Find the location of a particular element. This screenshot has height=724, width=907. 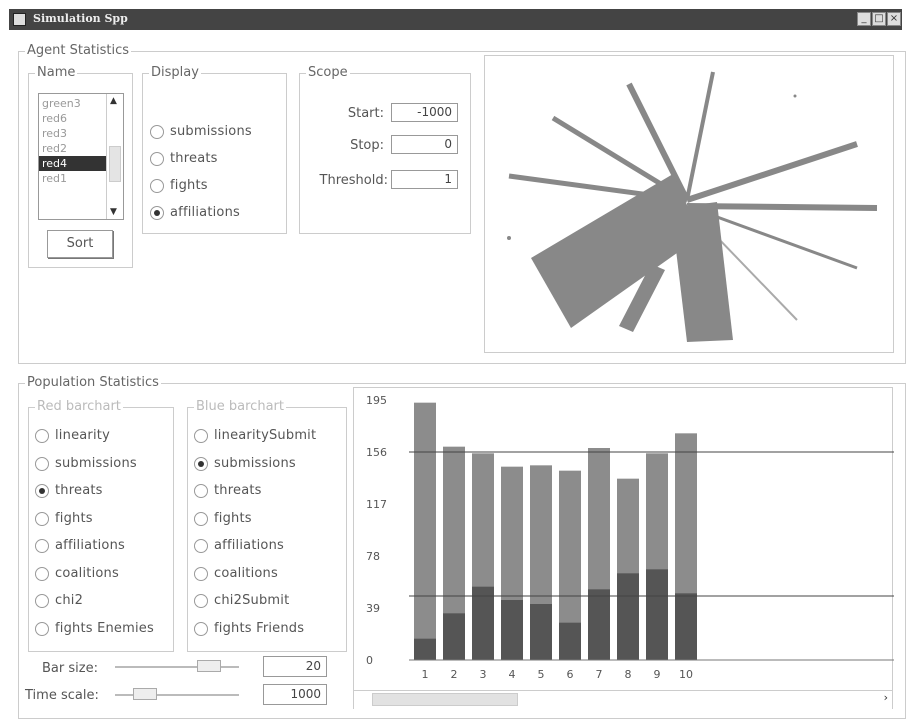

scope-group: Scope Start: -1000 Stop: 0 Threshold: 1 is located at coordinates (385, 149).